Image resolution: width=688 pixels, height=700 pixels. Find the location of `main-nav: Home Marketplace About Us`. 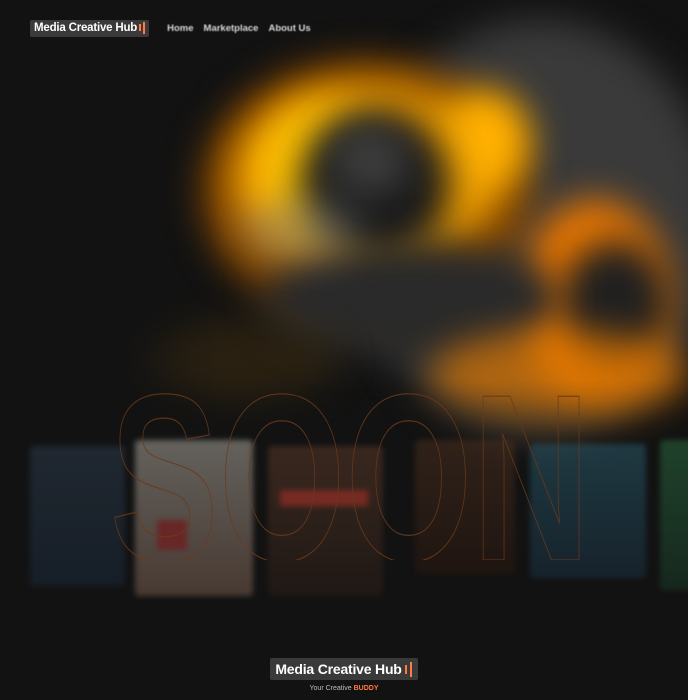

main-nav: Home Marketplace About Us is located at coordinates (239, 28).